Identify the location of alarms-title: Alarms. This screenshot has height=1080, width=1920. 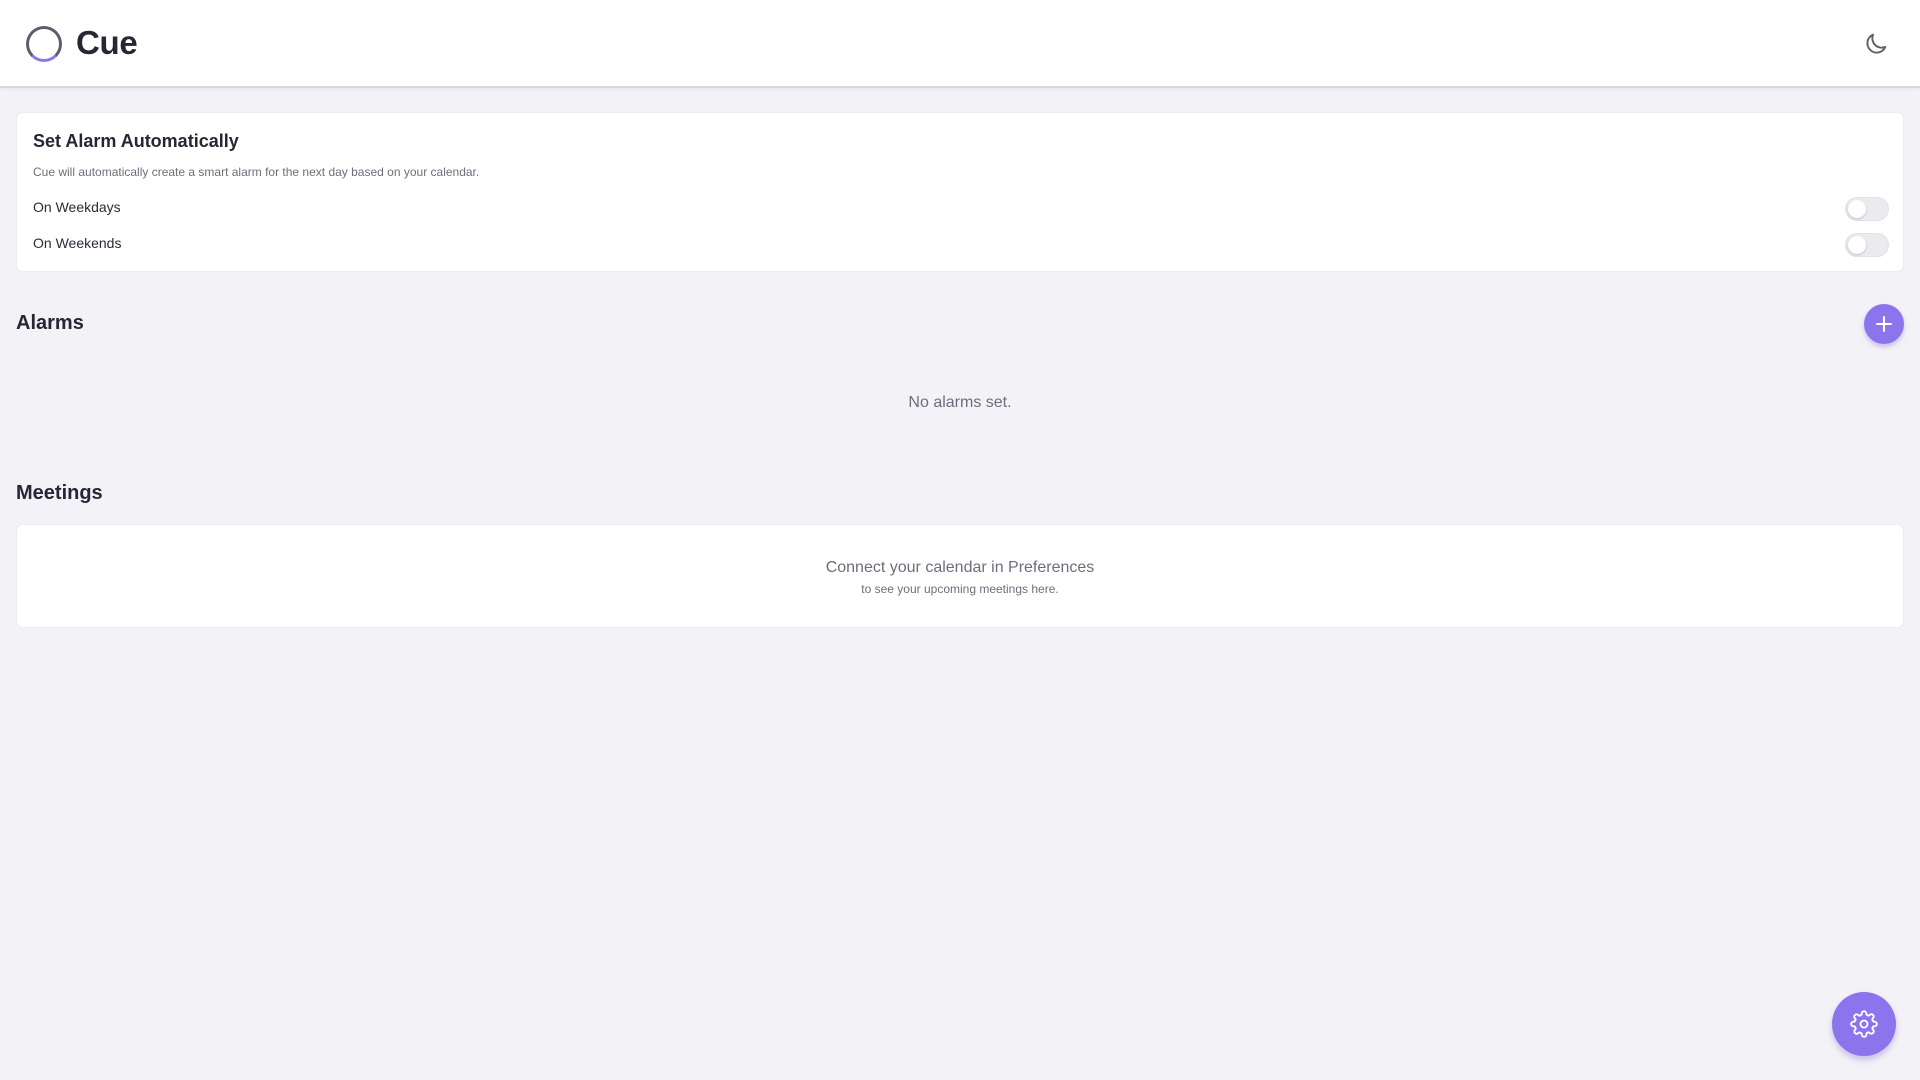
(50, 323).